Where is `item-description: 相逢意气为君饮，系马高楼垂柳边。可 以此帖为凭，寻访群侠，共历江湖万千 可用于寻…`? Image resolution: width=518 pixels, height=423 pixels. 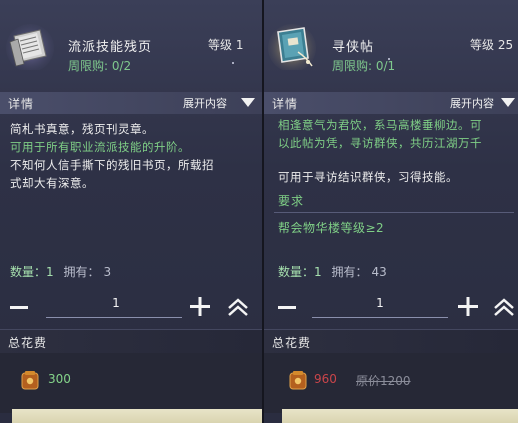
item-description: 相逢意气为君饮，系马高楼垂柳边。可 以此帖为凭，寻访群侠，共历江湖万千 可用于寻… is located at coordinates (380, 151).